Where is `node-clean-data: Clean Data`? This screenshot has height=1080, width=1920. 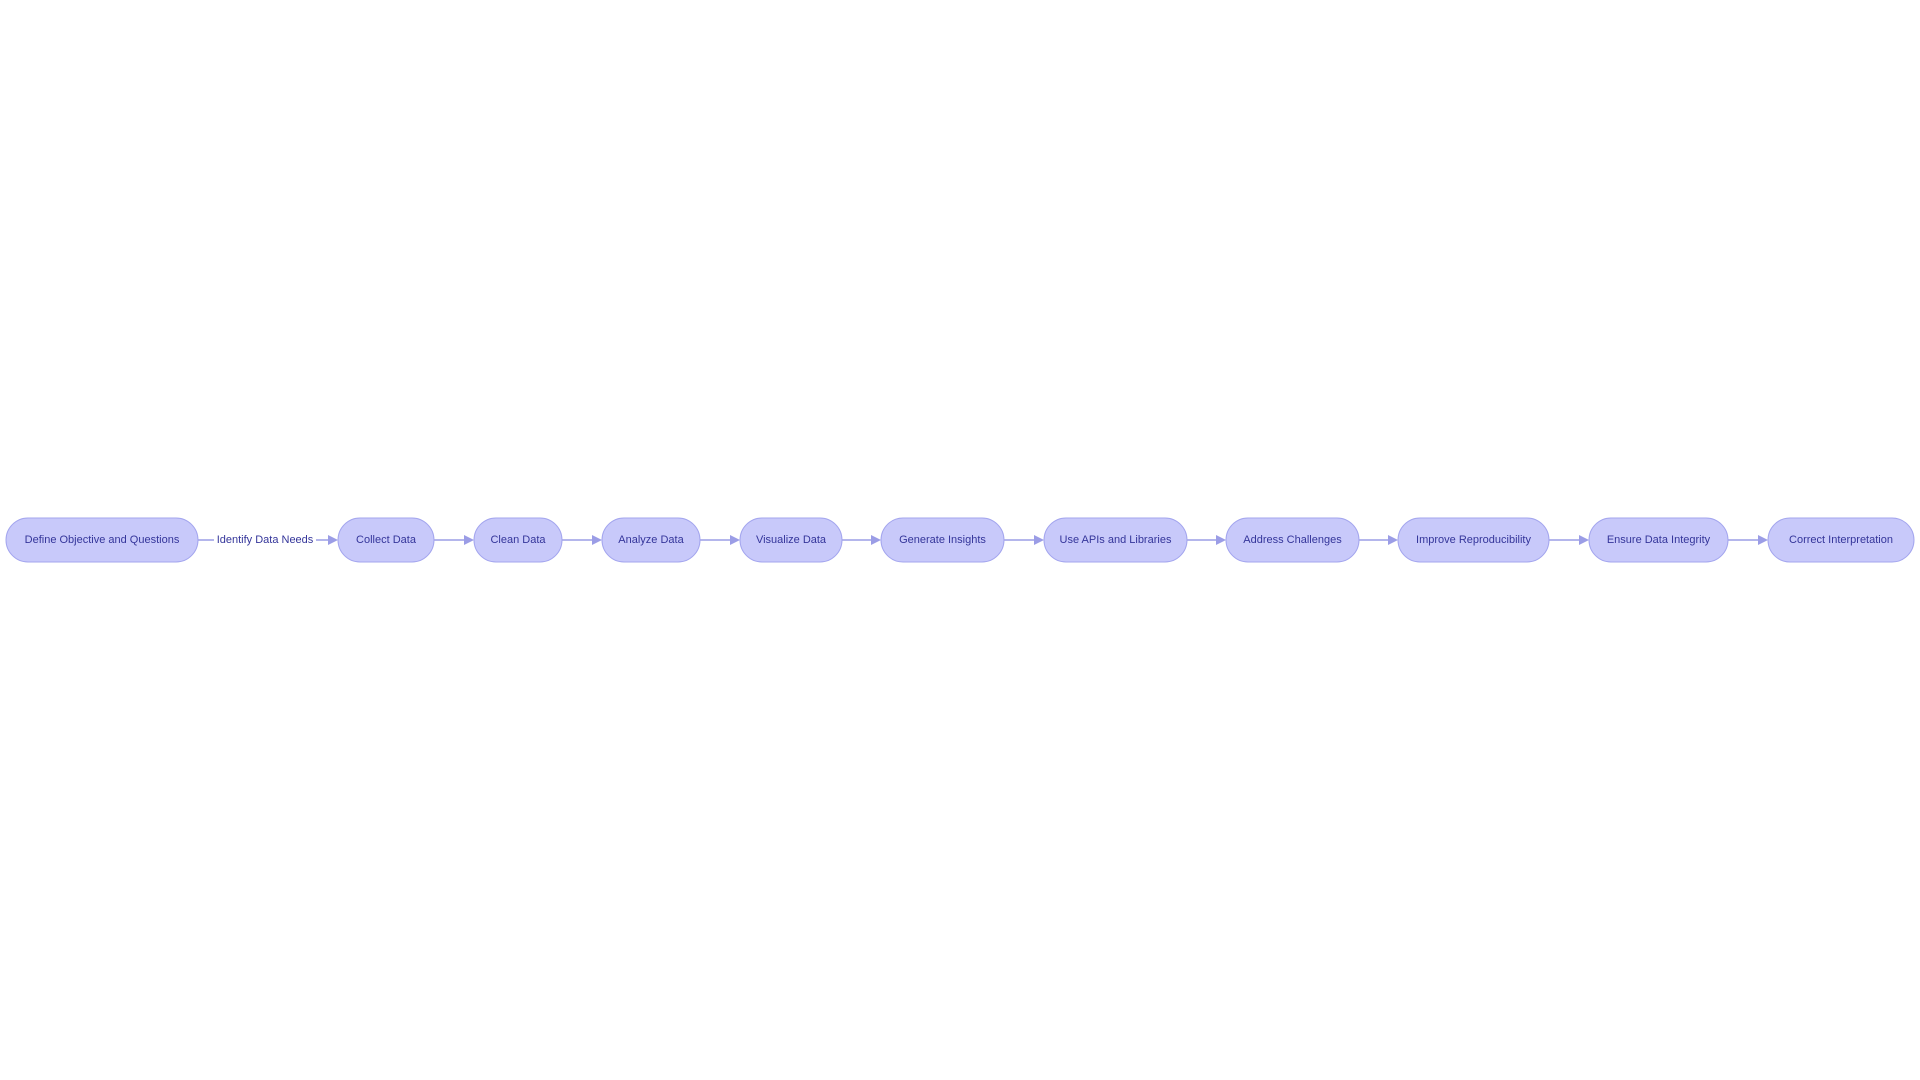
node-clean-data: Clean Data is located at coordinates (518, 540).